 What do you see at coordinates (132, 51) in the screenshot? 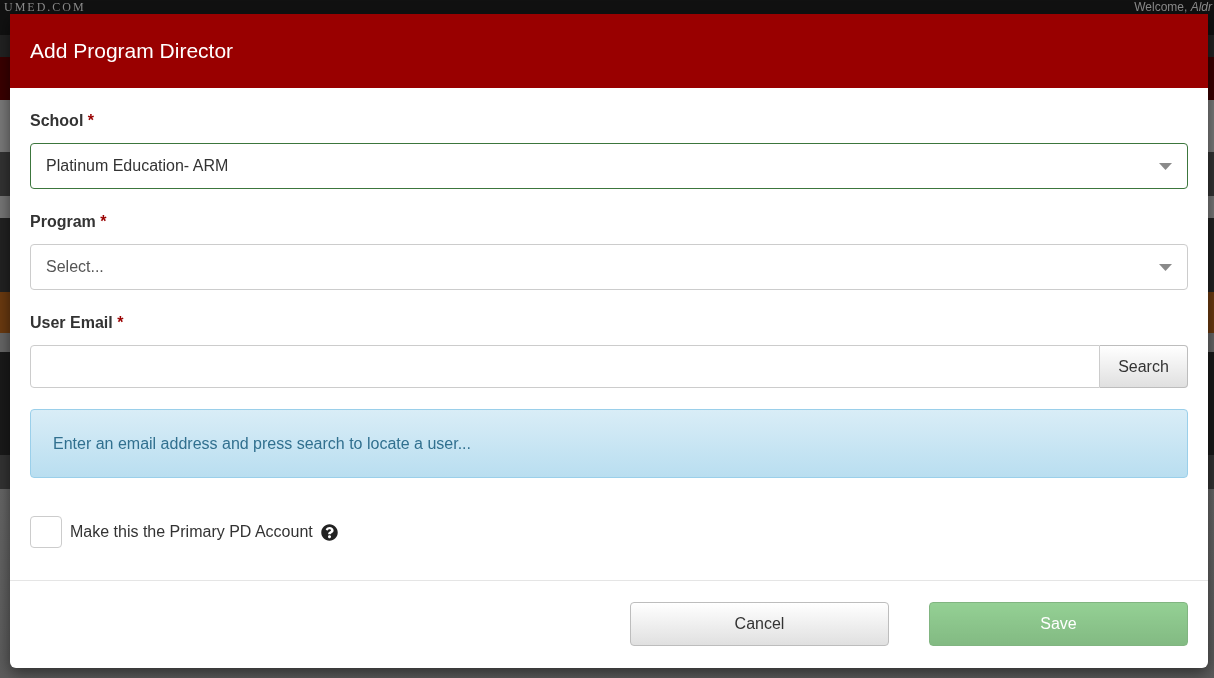
I see `dialog-title: Add Program Director` at bounding box center [132, 51].